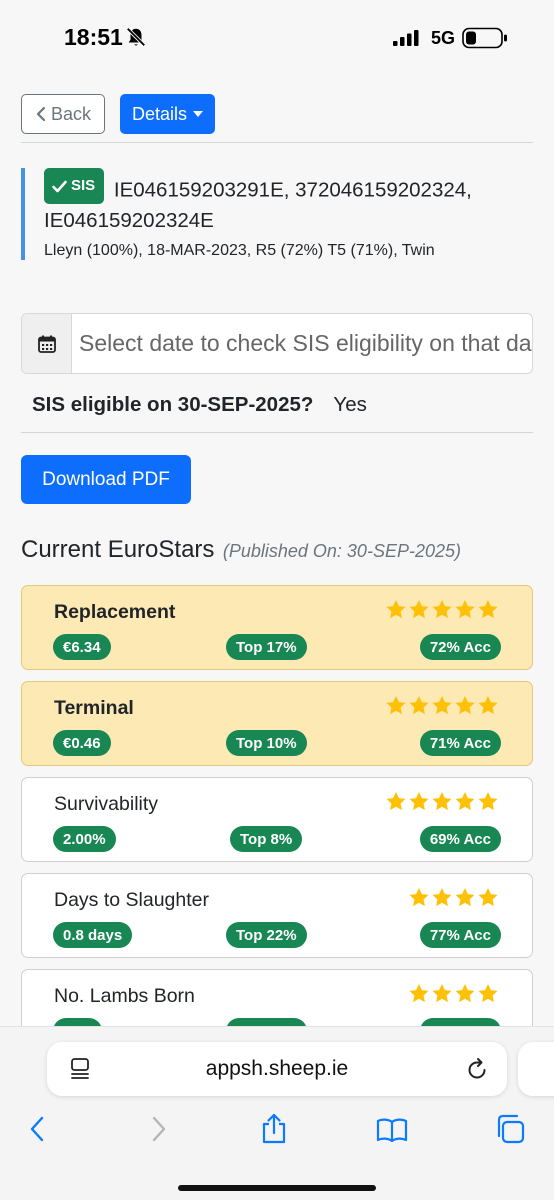 This screenshot has width=554, height=1200. Describe the element at coordinates (443, 38) in the screenshot. I see `network-label: 5G` at that location.